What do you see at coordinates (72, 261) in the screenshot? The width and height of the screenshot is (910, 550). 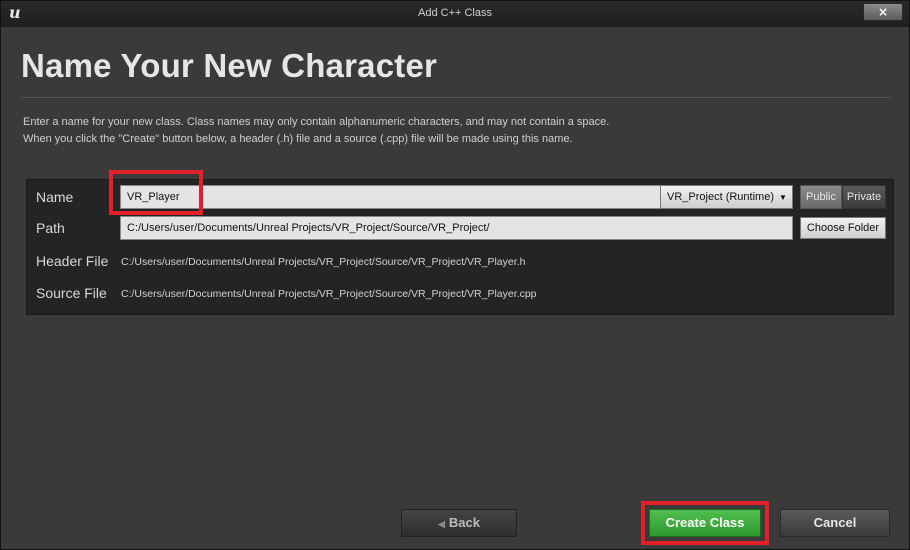 I see `header-file-label: Header File` at bounding box center [72, 261].